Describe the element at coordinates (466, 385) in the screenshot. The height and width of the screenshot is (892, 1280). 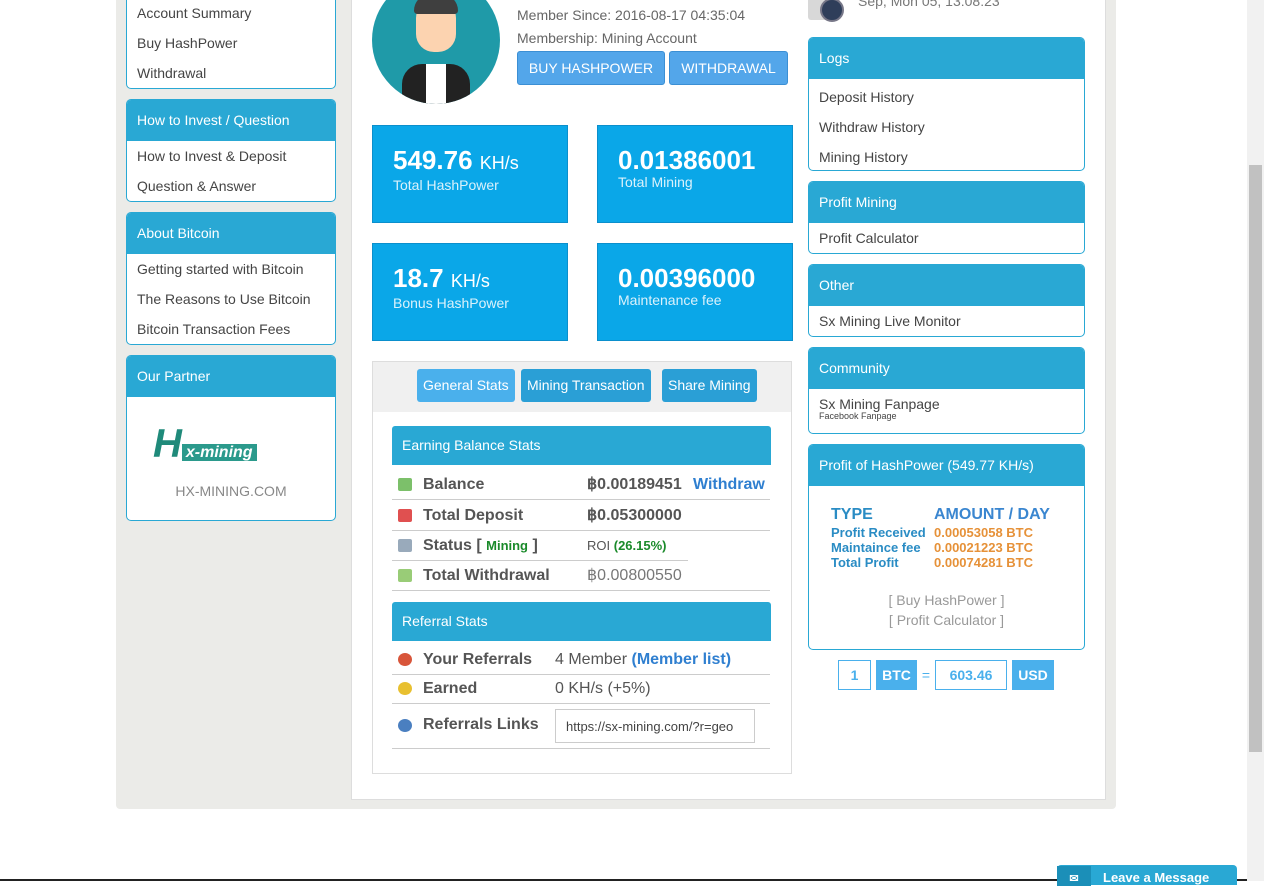
I see `tab-general-stats: General Stats` at that location.